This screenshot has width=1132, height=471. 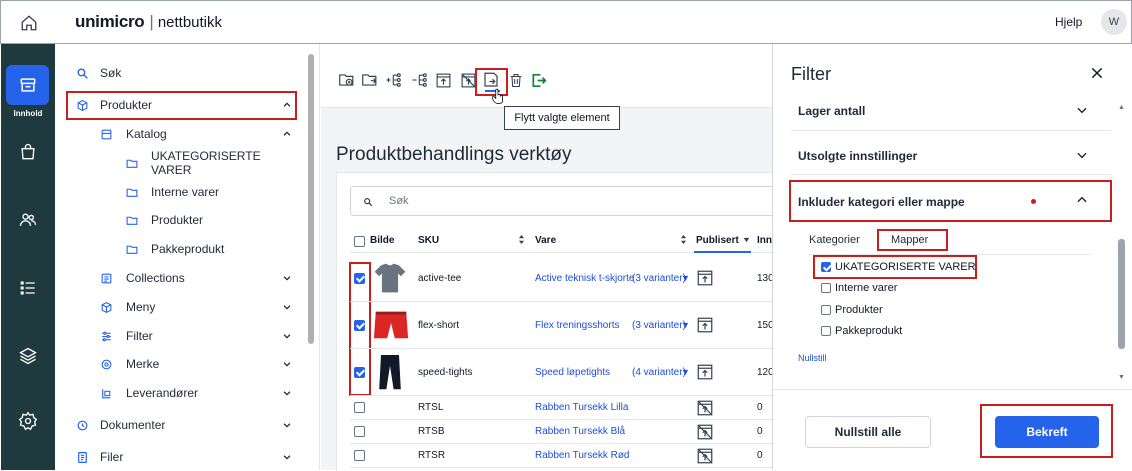 I want to click on reset-all-button: Nullstill alle, so click(x=868, y=432).